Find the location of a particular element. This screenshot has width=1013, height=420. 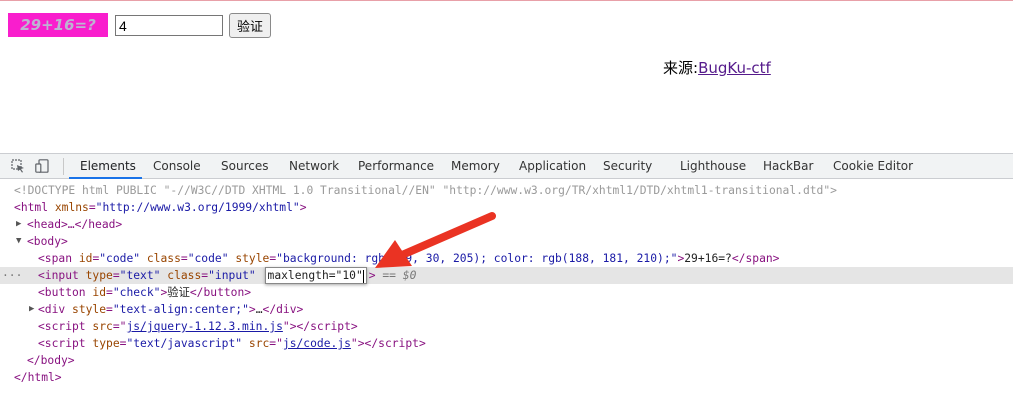

toolbar-divider is located at coordinates (63, 166).